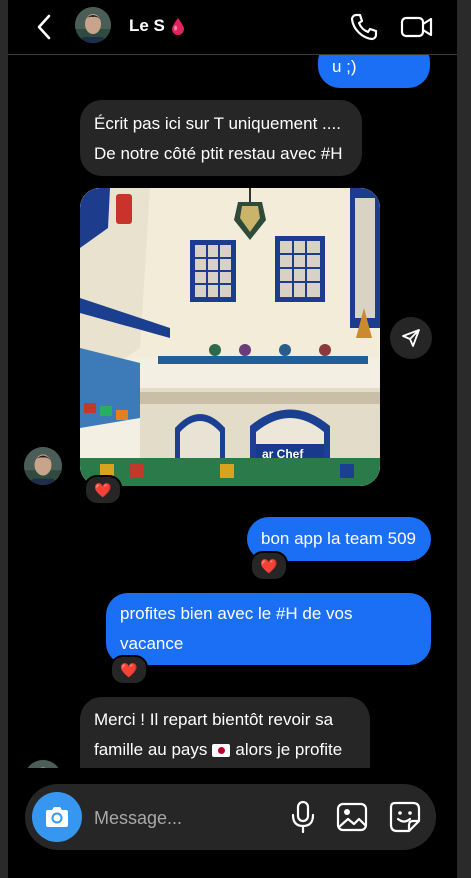 Image resolution: width=471 pixels, height=878 pixels. What do you see at coordinates (214, 719) in the screenshot?
I see `message-text-line1: Merci ! Il repart bientôt revoir sa` at bounding box center [214, 719].